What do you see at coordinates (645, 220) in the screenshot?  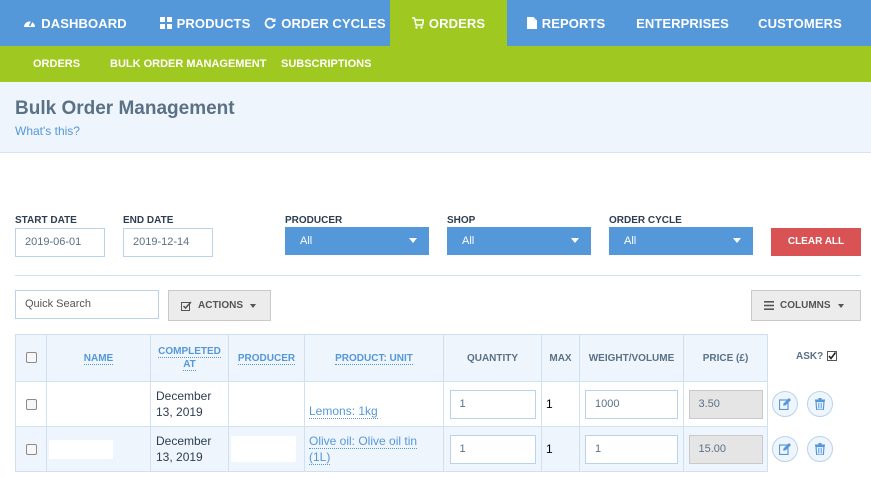 I see `order-cycle-label: ORDER CYCLE` at bounding box center [645, 220].